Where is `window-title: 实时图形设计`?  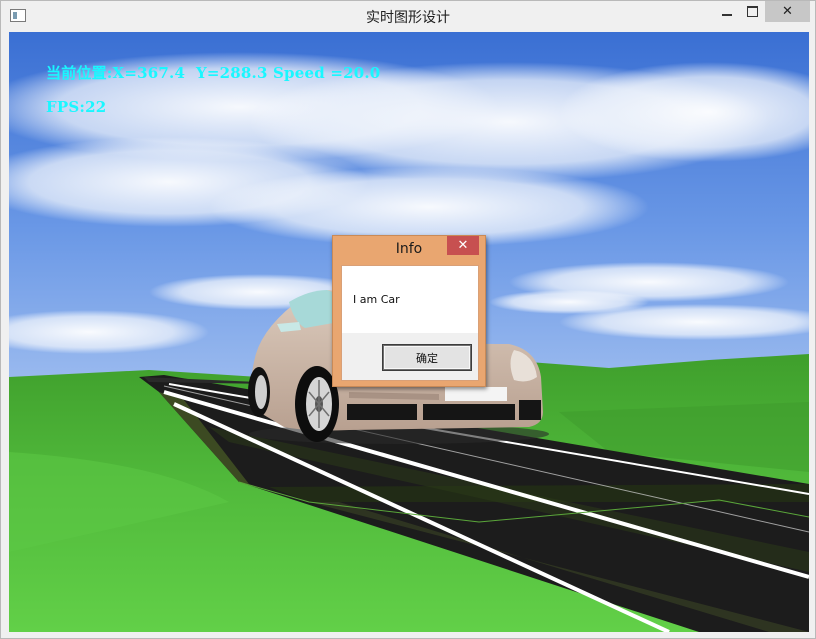 window-title: 实时图形设计 is located at coordinates (408, 18).